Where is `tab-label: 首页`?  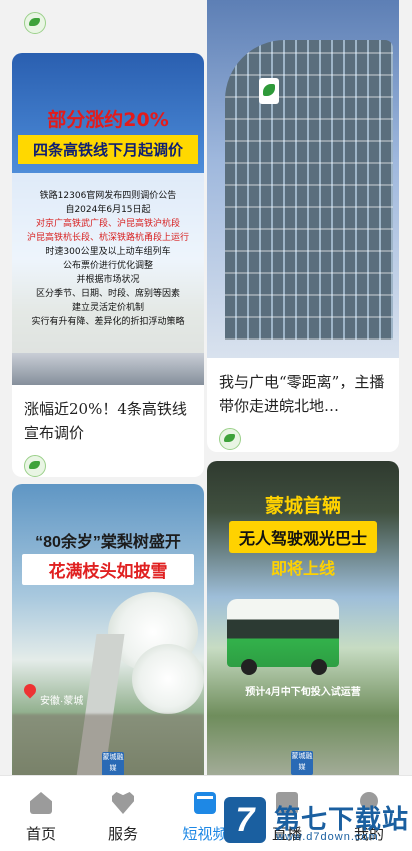 tab-label: 首页 is located at coordinates (40, 834).